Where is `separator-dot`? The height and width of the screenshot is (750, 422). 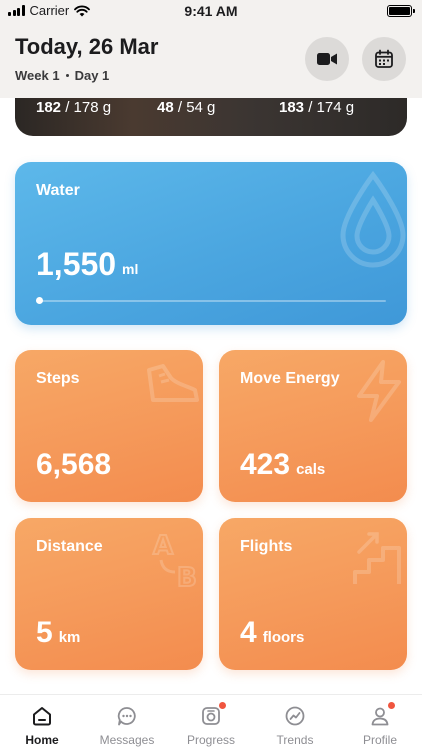 separator-dot is located at coordinates (67, 75).